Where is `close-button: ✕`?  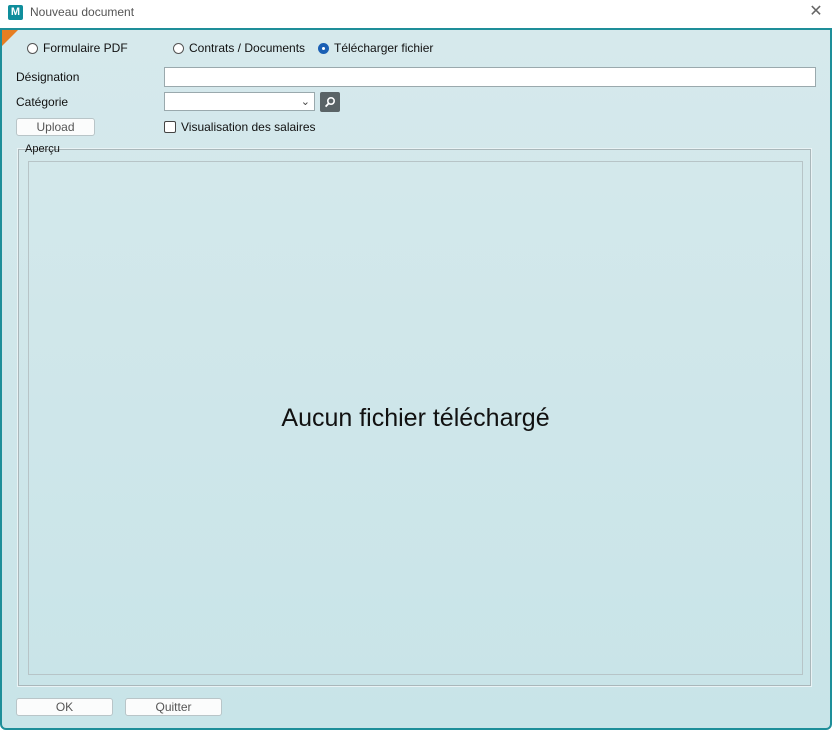 close-button: ✕ is located at coordinates (816, 12).